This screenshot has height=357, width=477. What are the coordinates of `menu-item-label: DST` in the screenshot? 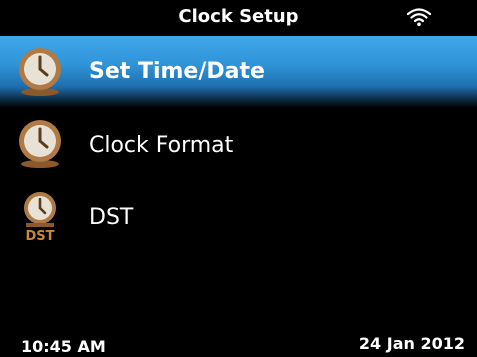 It's located at (111, 217).